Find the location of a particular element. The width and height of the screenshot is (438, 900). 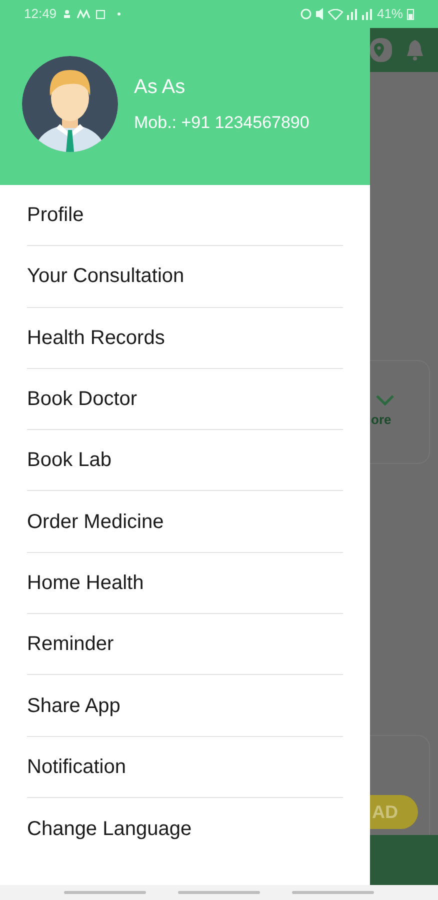

menu-item: Your Consultation is located at coordinates (185, 277).